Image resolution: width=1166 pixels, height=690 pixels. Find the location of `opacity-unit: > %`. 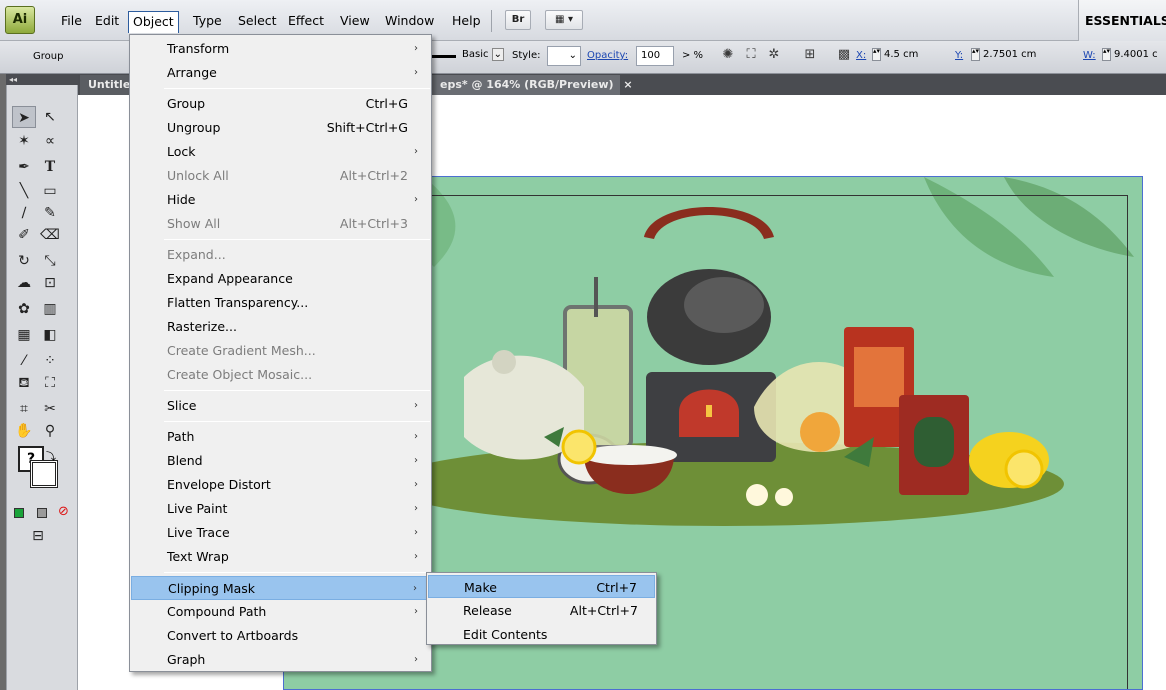

opacity-unit: > % is located at coordinates (692, 55).